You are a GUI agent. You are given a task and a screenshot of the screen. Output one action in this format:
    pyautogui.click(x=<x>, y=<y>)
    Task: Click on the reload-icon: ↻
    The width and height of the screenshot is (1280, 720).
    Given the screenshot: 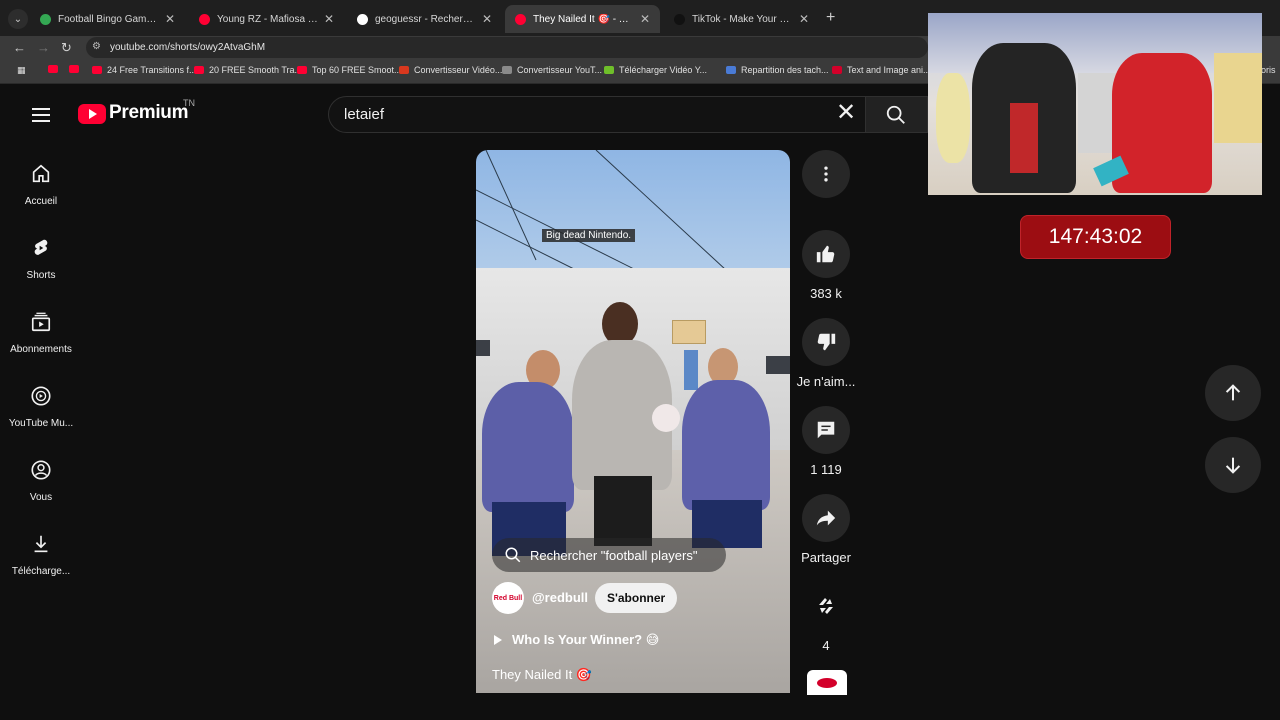 What is the action you would take?
    pyautogui.click(x=66, y=48)
    